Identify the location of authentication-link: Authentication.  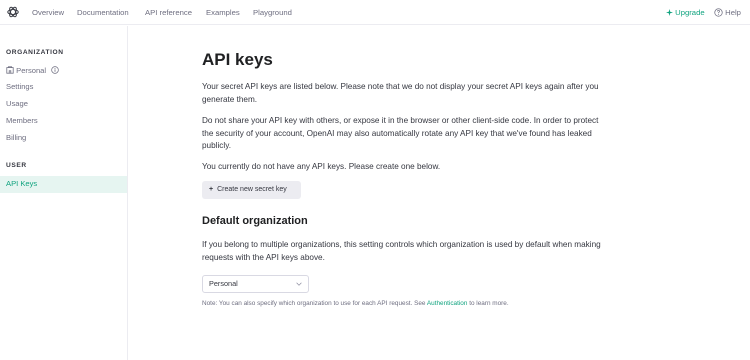
(447, 303).